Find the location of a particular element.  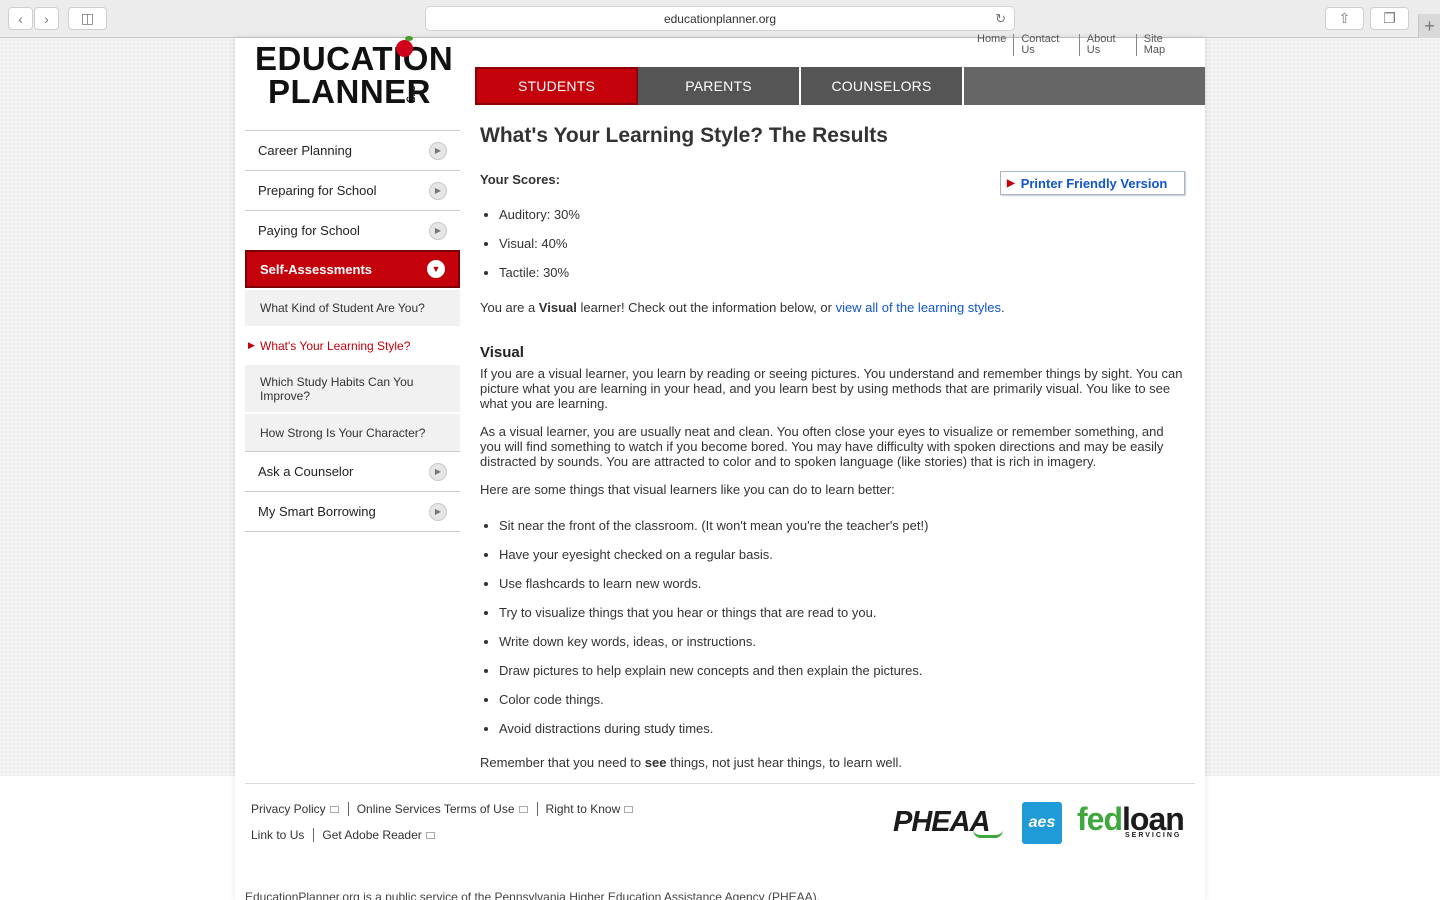

list-item: Visual: 40% is located at coordinates (539, 250).